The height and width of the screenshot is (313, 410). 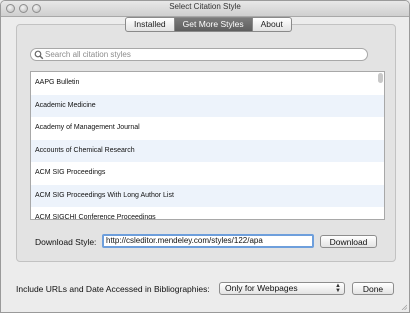 What do you see at coordinates (207, 213) in the screenshot?
I see `list-item: ACM SIGCHI Conference Proceedings` at bounding box center [207, 213].